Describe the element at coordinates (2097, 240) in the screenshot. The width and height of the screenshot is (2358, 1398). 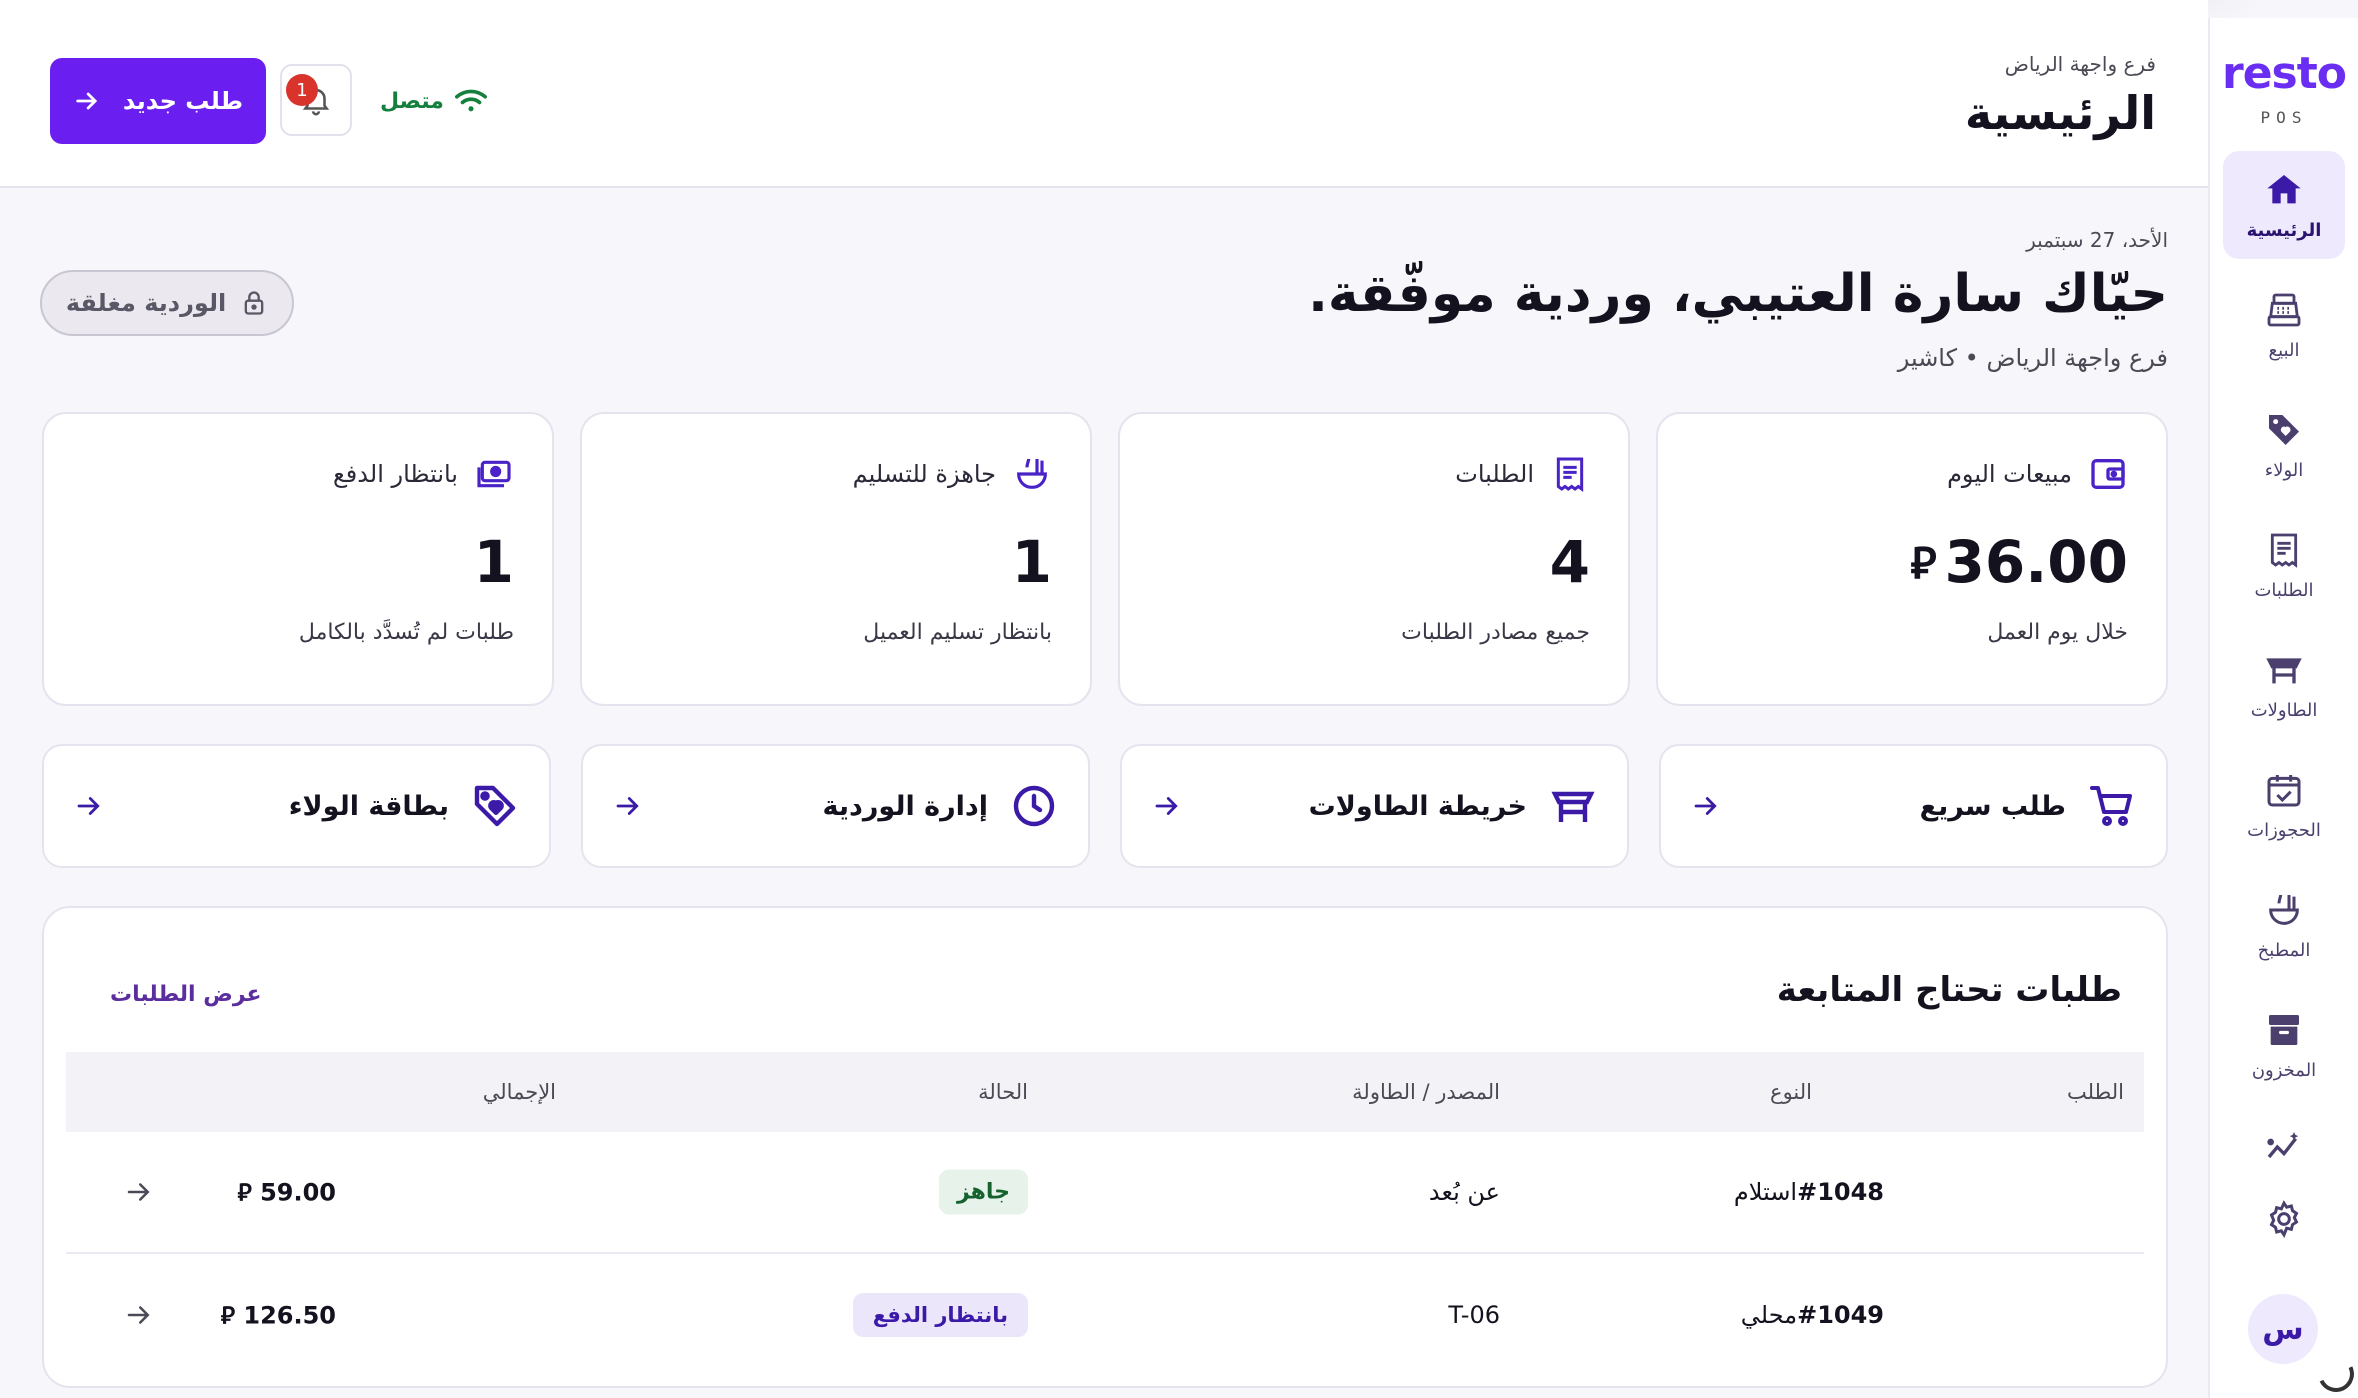
I see `current-date: الأحد، 27 سبتمبر` at that location.